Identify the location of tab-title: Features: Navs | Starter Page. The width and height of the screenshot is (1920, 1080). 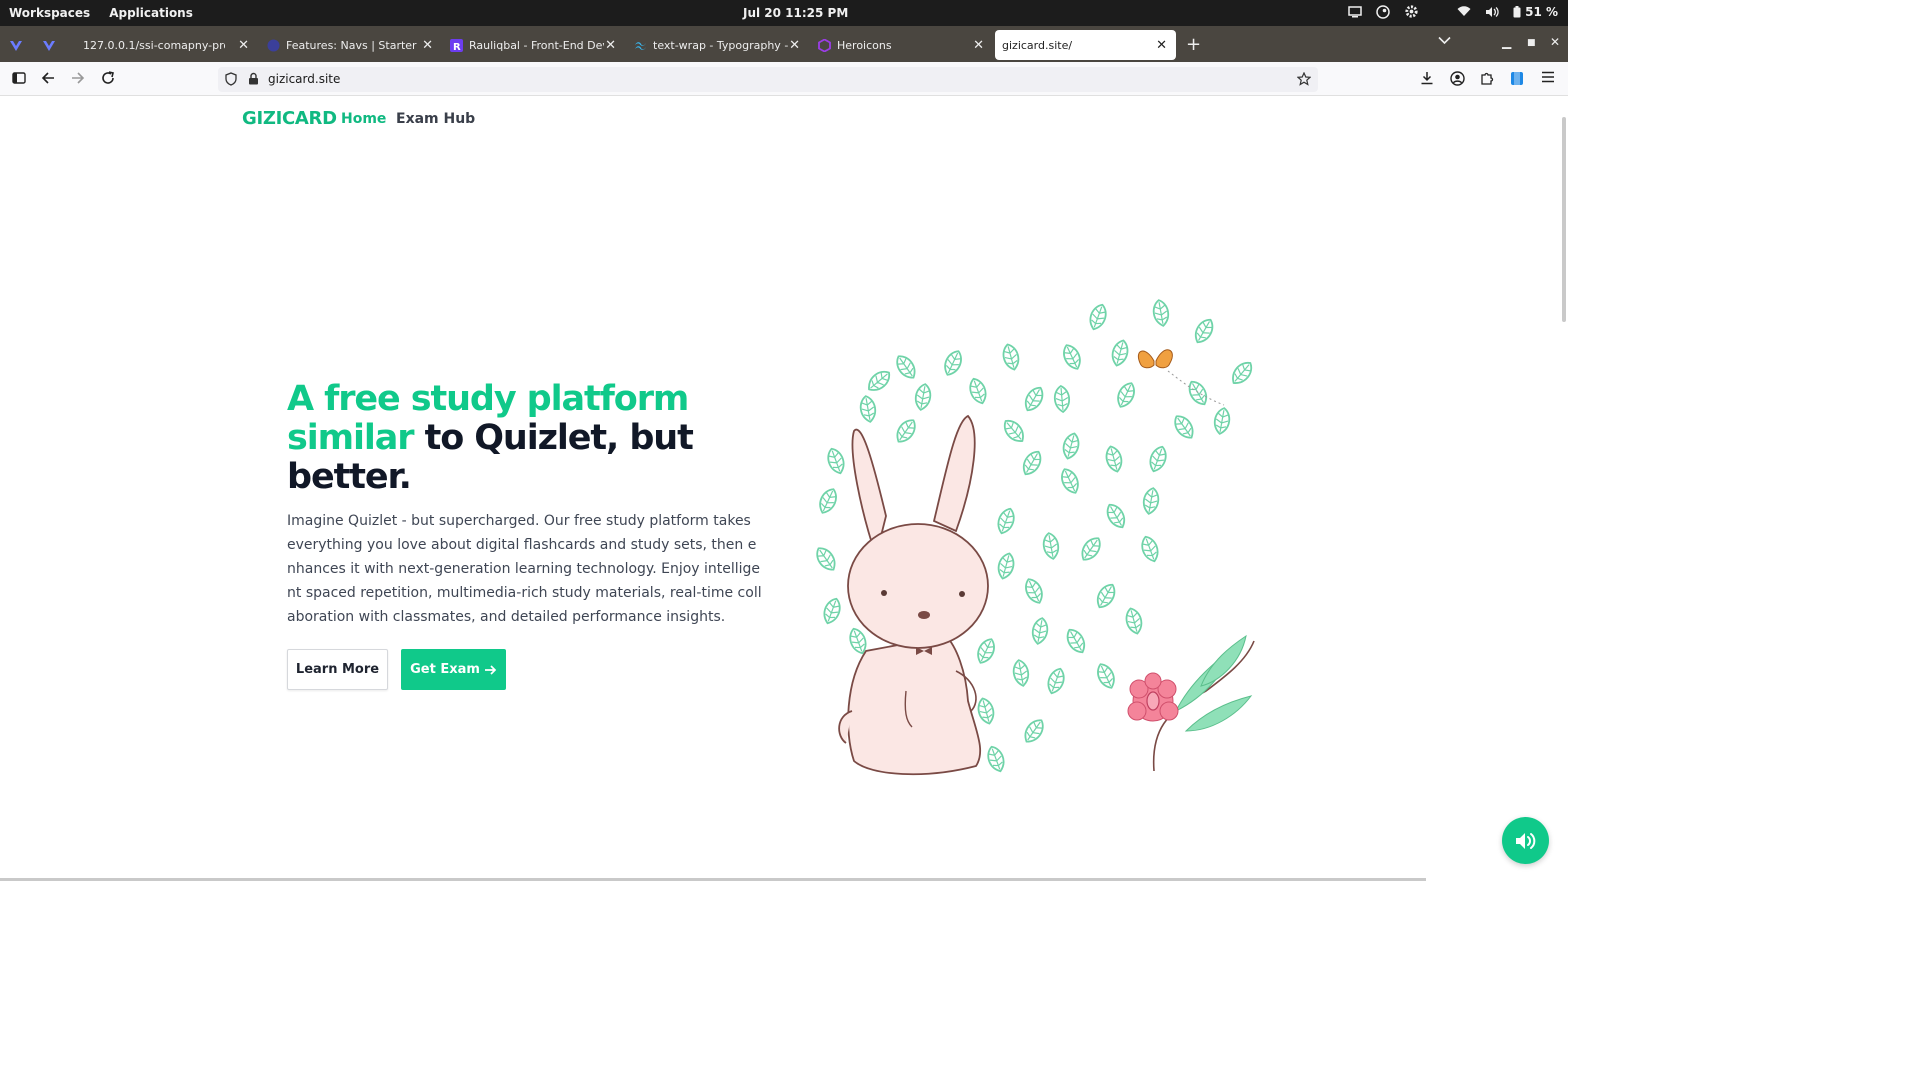
(353, 45).